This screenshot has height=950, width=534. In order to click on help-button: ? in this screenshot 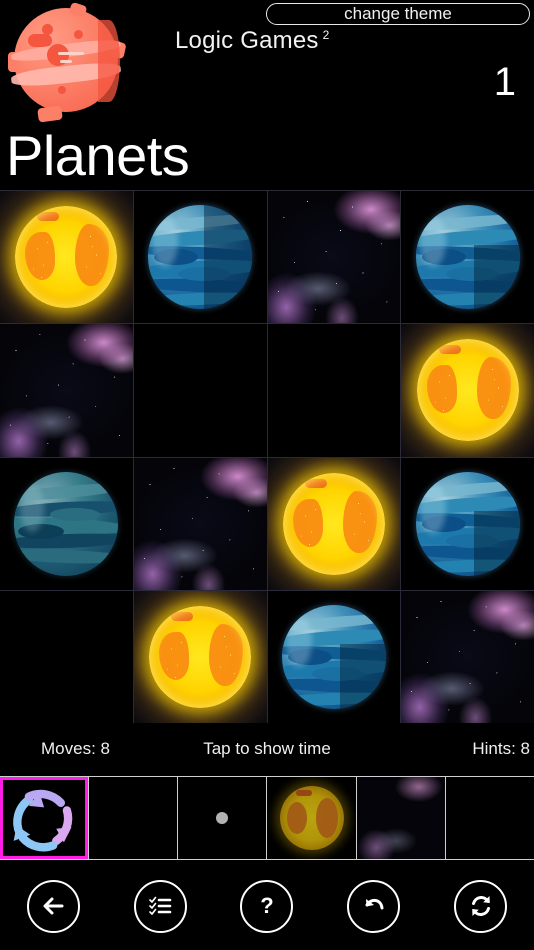, I will do `click(267, 906)`.